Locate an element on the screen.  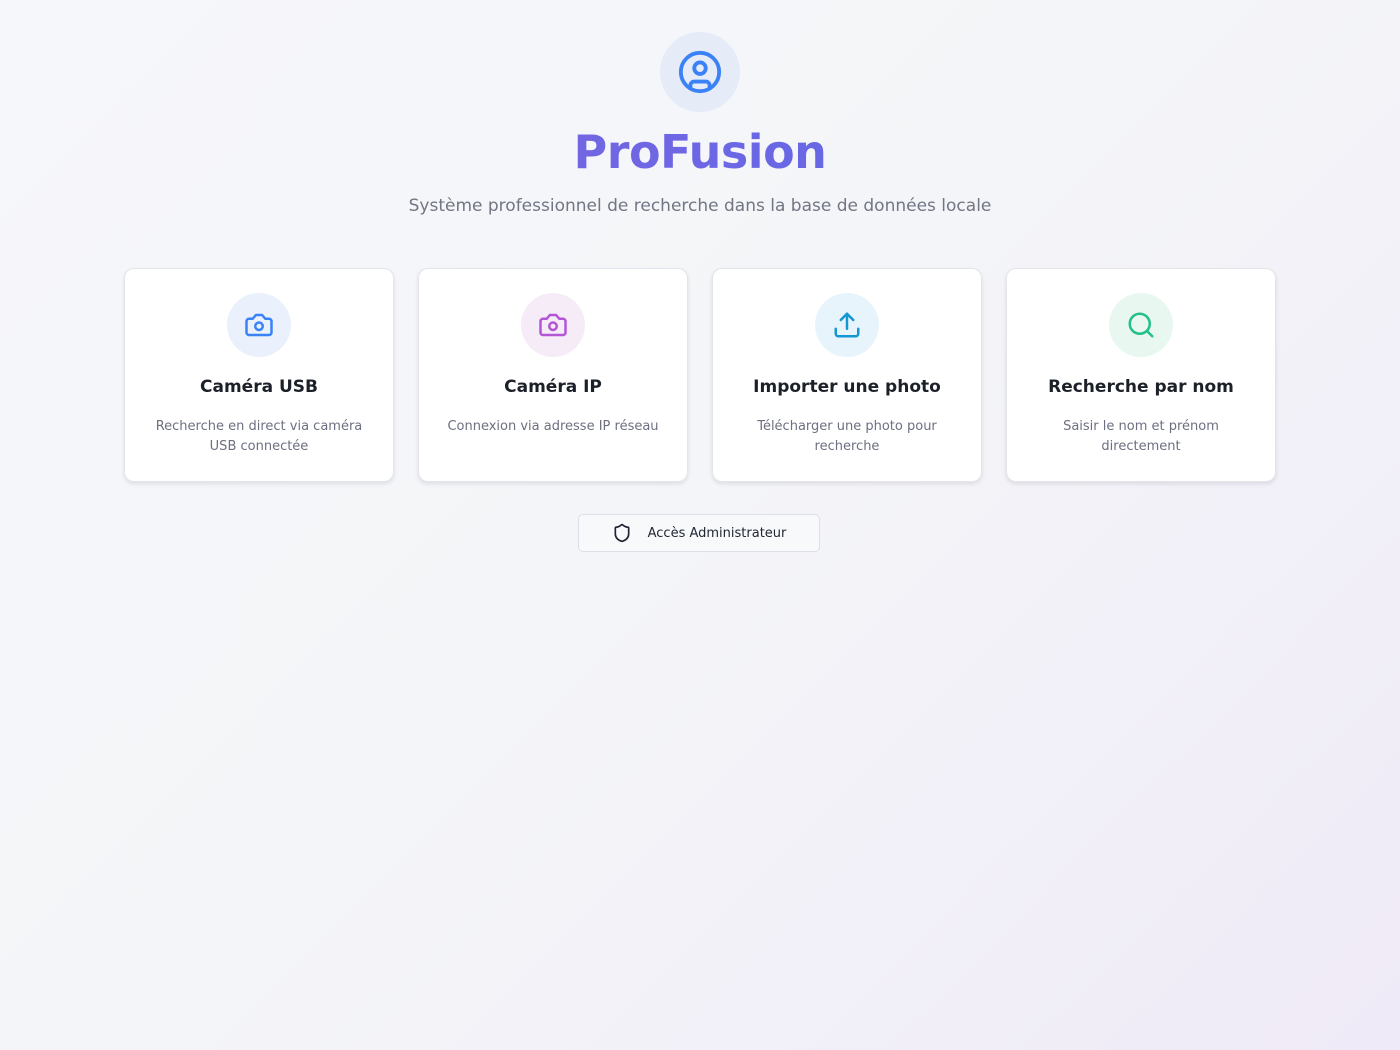
card-title: Recherche par nom is located at coordinates (1141, 387).